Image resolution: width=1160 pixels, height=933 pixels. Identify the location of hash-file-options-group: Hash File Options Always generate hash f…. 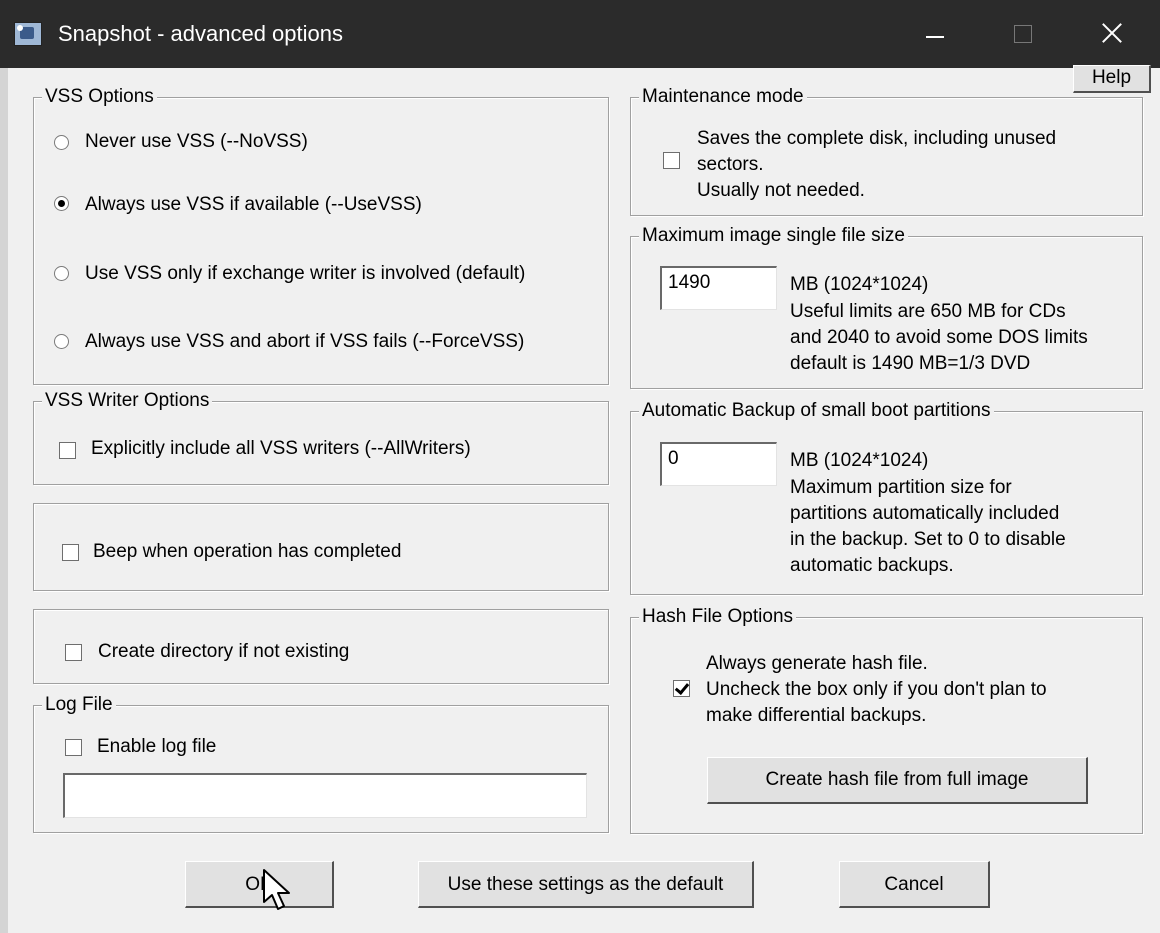
(886, 719).